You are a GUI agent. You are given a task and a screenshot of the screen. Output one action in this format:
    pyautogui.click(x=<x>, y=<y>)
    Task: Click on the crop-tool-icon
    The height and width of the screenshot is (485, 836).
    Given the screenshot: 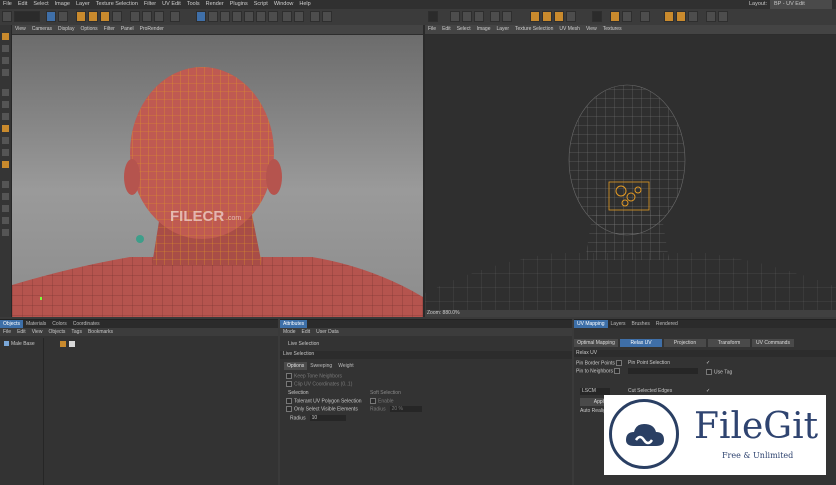 What is the action you would take?
    pyautogui.click(x=5, y=232)
    